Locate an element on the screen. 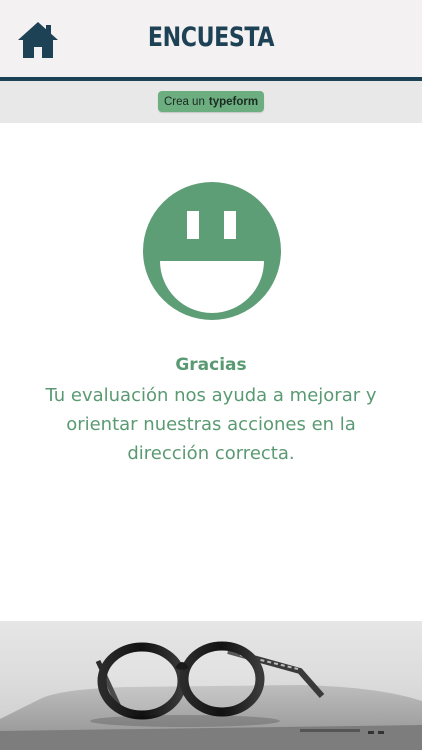 The image size is (422, 750). typeform-badge-prefix: Crea un is located at coordinates (184, 101).